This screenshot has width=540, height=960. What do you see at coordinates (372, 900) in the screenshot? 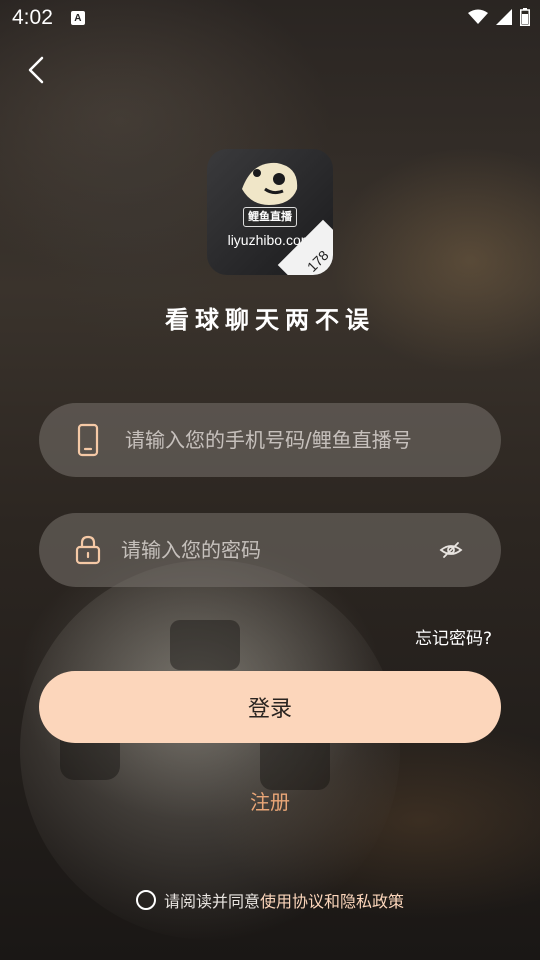
I see `privacy-link: 隐私政策` at bounding box center [372, 900].